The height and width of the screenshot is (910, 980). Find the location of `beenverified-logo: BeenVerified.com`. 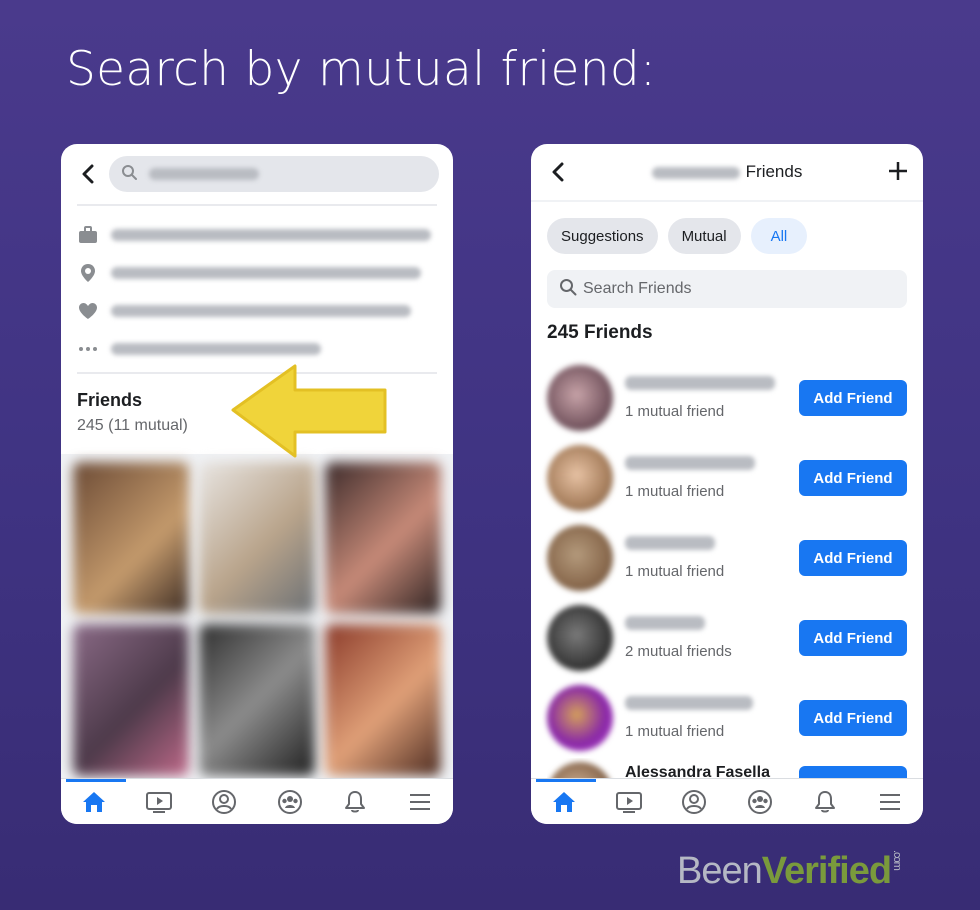

beenverified-logo: BeenVerified.com is located at coordinates (790, 871).